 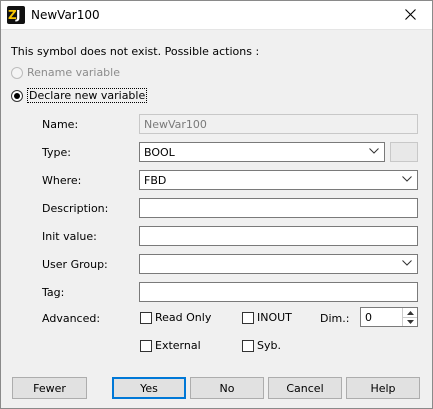 I want to click on type-label: Type:, so click(x=56, y=152).